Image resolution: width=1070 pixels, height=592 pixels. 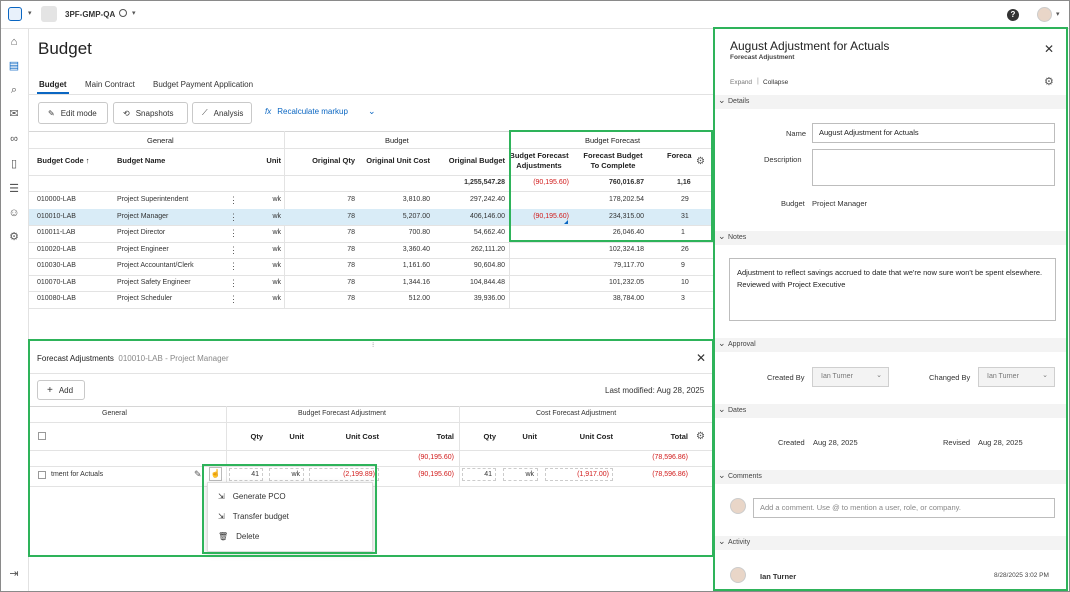 What do you see at coordinates (891, 344) in the screenshot?
I see `section-approval: Approval` at bounding box center [891, 344].